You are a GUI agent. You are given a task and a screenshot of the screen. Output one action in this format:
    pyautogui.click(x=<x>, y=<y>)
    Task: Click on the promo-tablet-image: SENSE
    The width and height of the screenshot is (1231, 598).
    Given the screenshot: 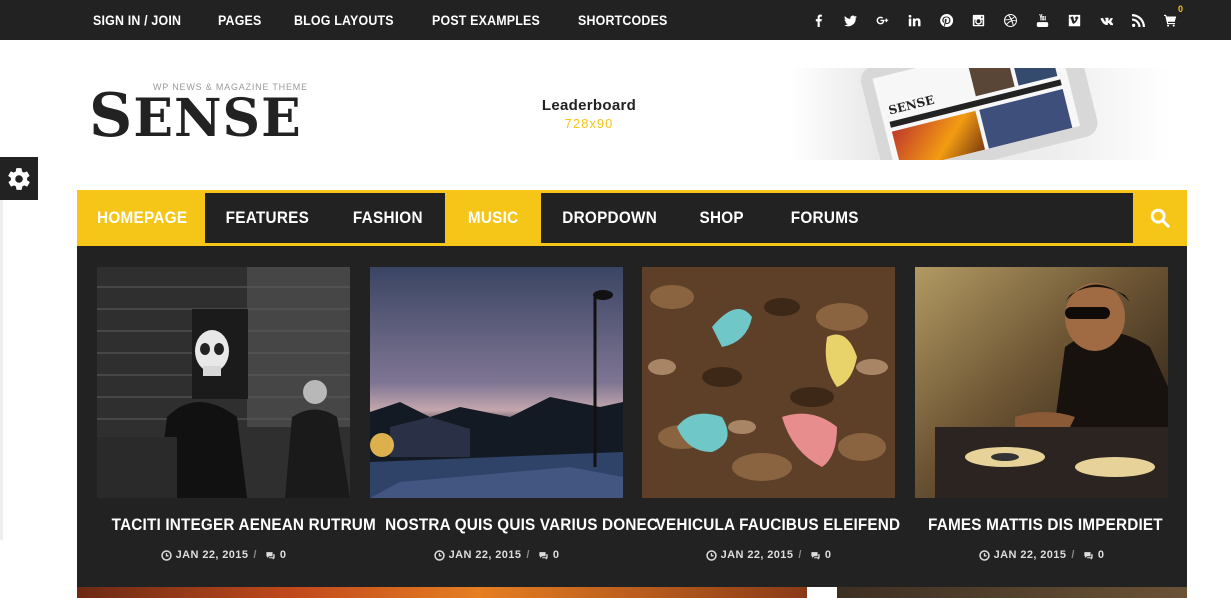 What is the action you would take?
    pyautogui.click(x=980, y=114)
    